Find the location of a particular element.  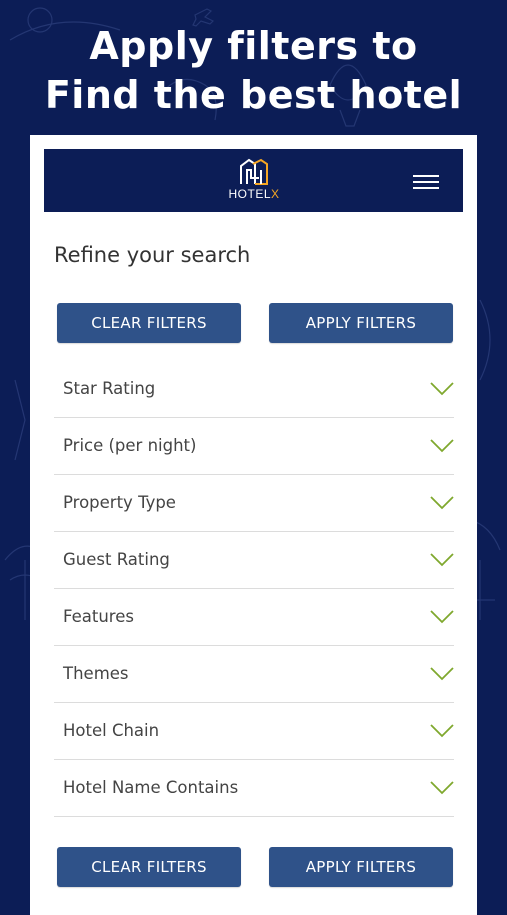

apply-filters-button-top: APPLY FILTERS is located at coordinates (361, 323).